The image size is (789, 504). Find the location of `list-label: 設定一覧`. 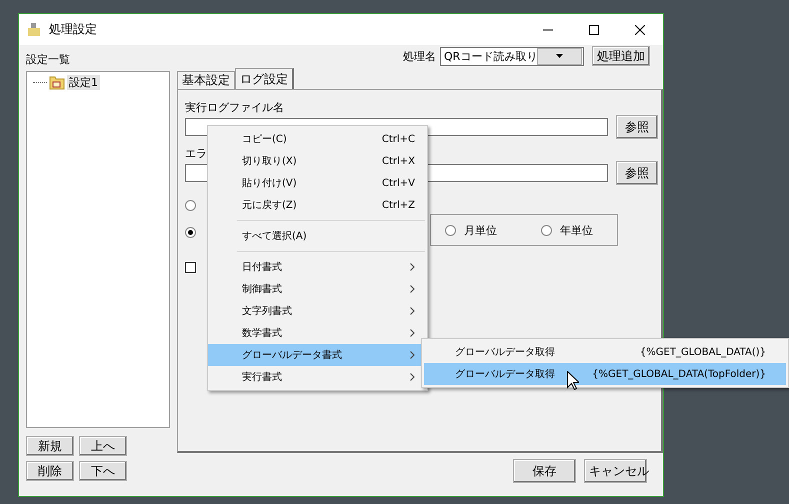

list-label: 設定一覧 is located at coordinates (48, 59).